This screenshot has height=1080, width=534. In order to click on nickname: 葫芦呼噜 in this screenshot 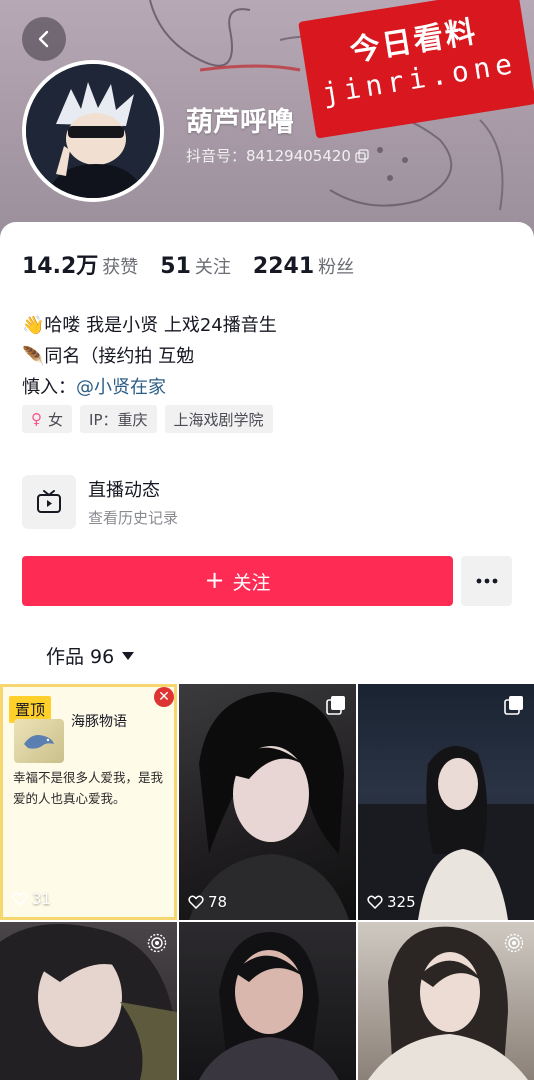, I will do `click(240, 122)`.